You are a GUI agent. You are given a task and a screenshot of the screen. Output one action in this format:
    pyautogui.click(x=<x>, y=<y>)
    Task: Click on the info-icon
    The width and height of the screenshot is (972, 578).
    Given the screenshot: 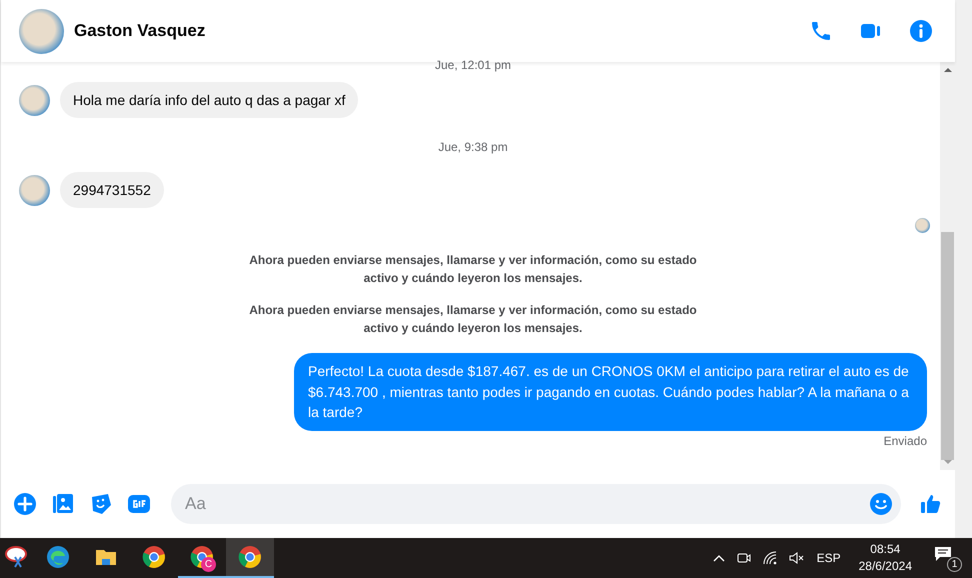 What is the action you would take?
    pyautogui.click(x=921, y=31)
    